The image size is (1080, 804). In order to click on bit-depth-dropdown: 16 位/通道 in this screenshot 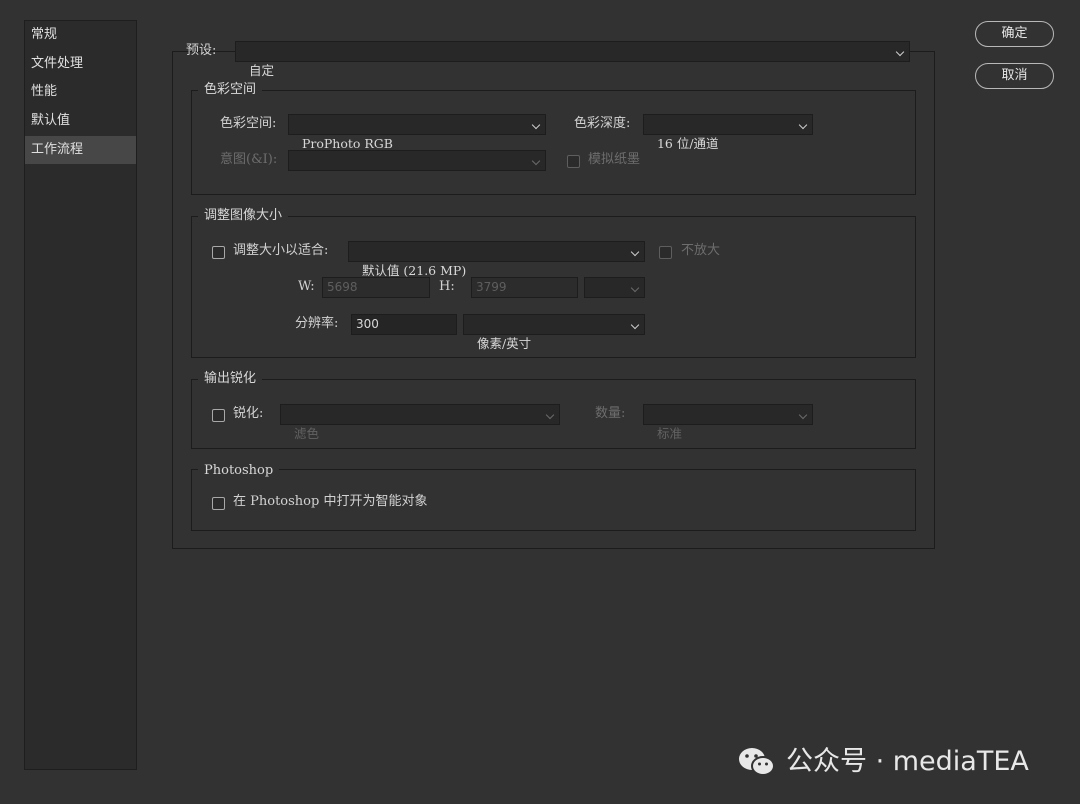, I will do `click(728, 132)`.